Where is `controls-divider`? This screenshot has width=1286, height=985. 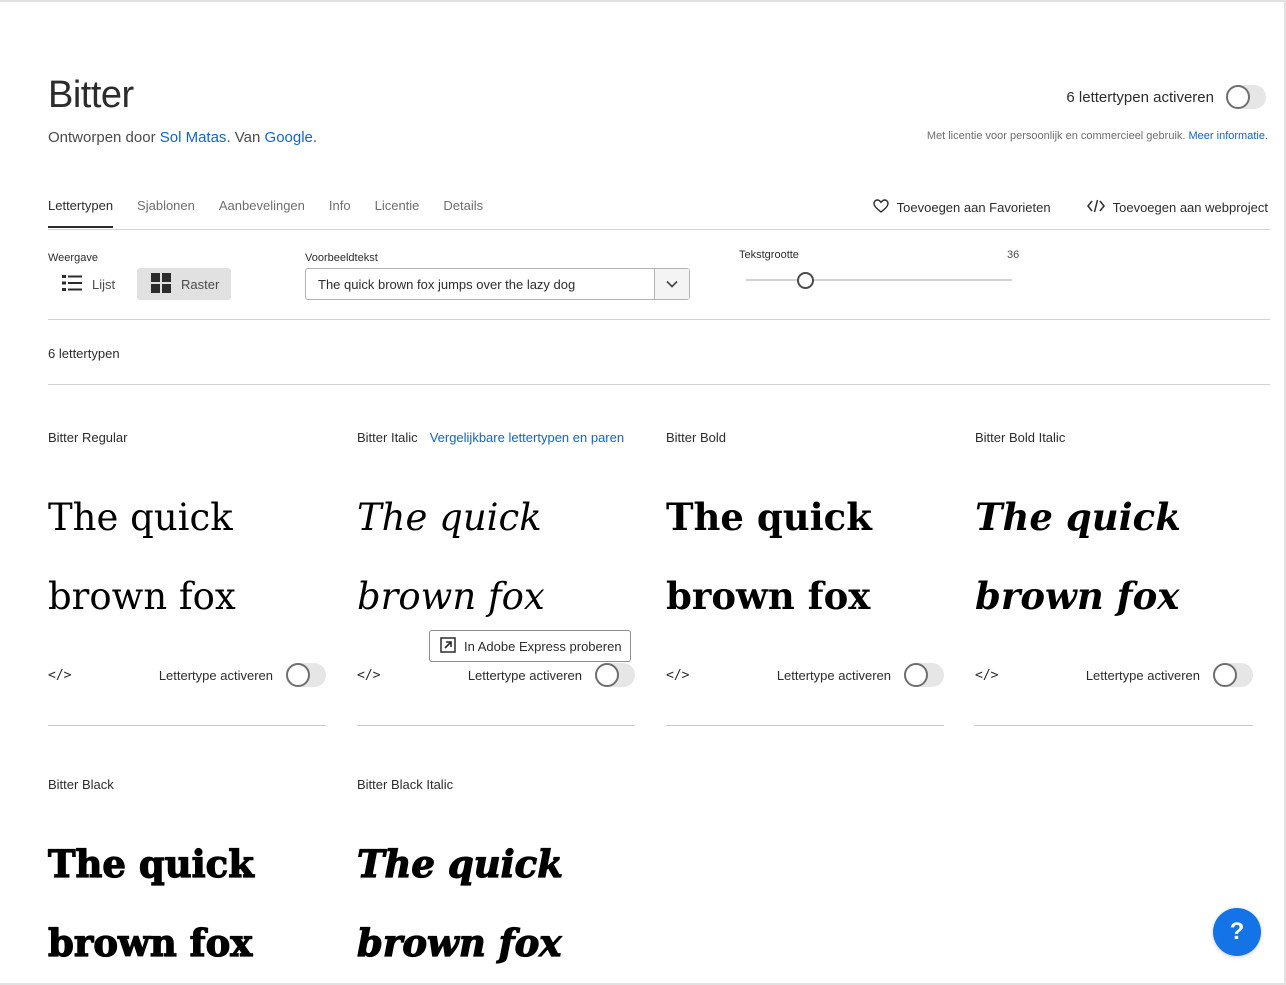 controls-divider is located at coordinates (659, 319).